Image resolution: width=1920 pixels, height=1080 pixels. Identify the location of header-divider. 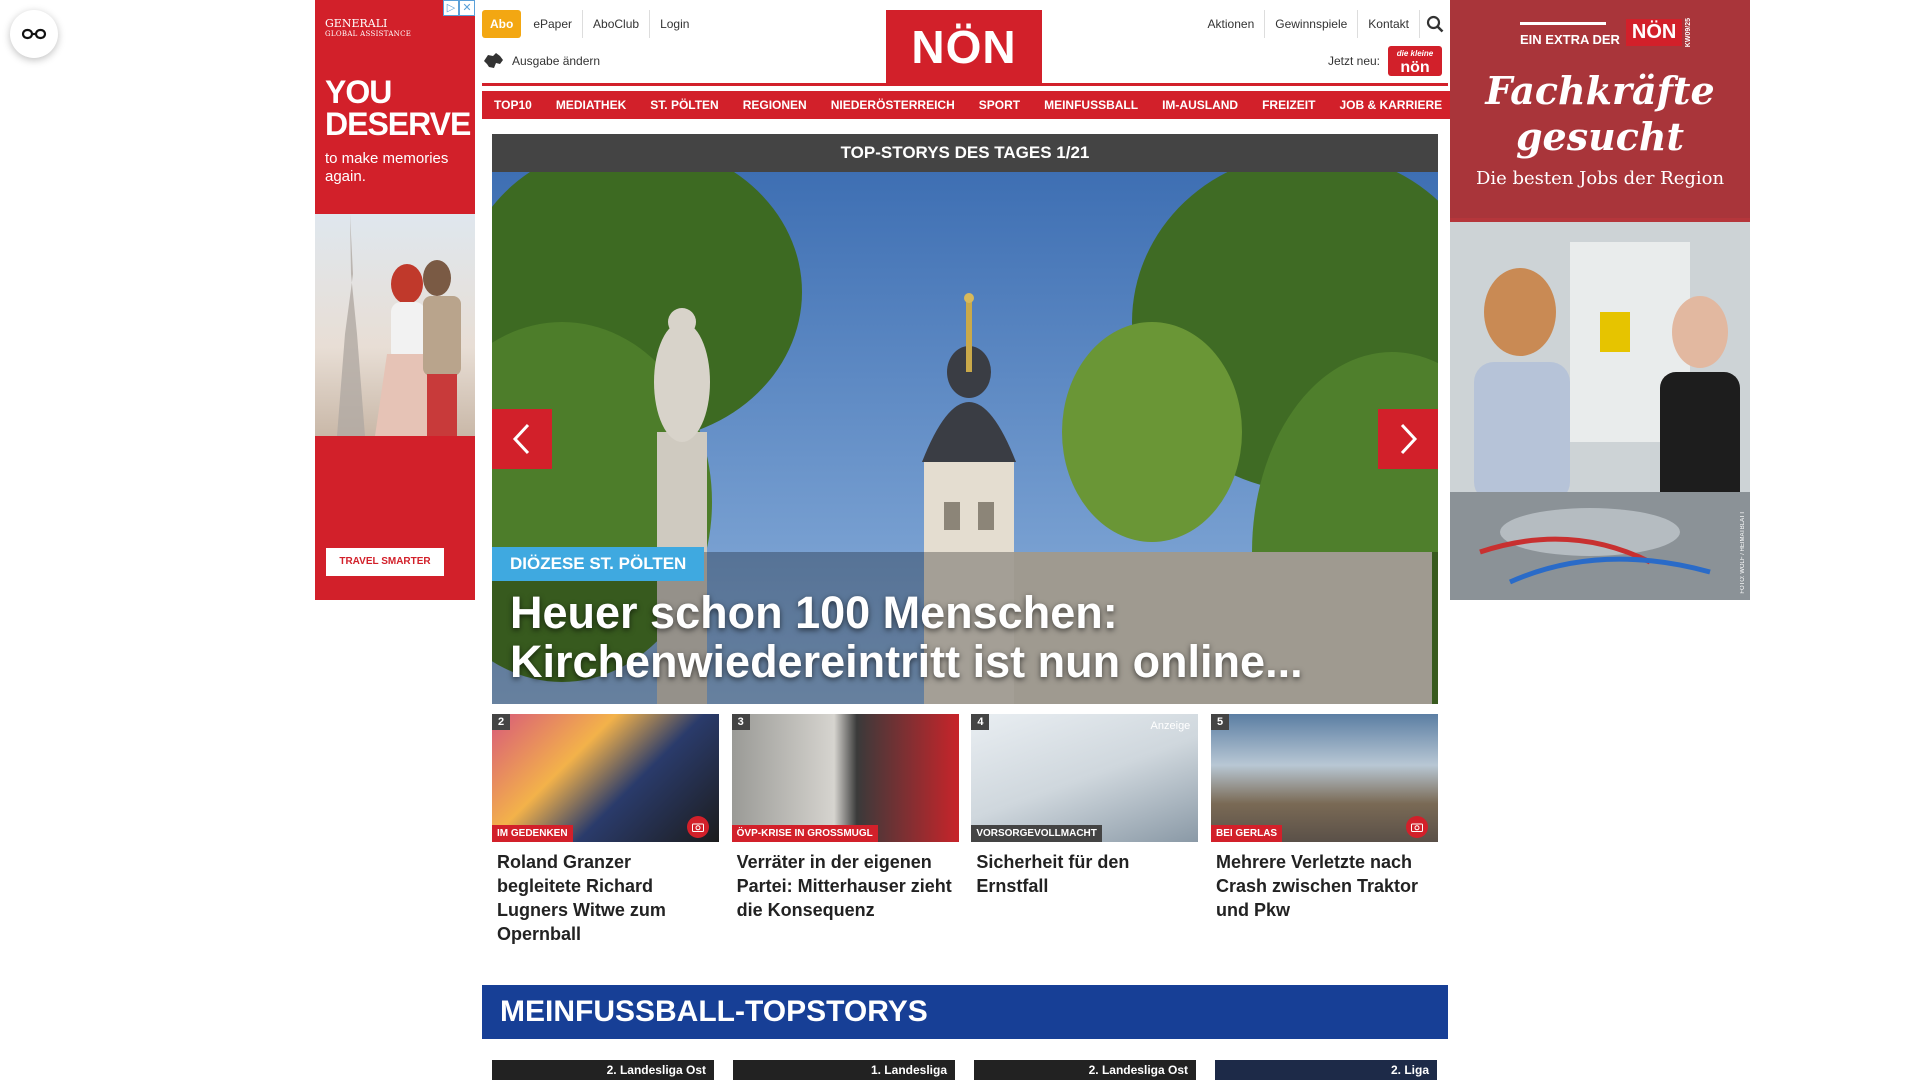
(965, 84).